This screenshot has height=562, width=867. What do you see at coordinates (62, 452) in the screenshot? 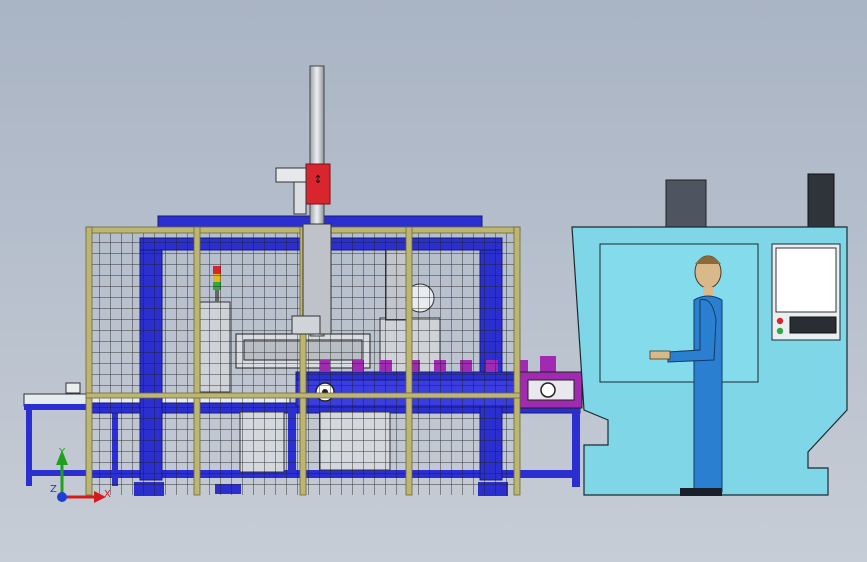
I see `y-axis-label: Y` at bounding box center [62, 452].